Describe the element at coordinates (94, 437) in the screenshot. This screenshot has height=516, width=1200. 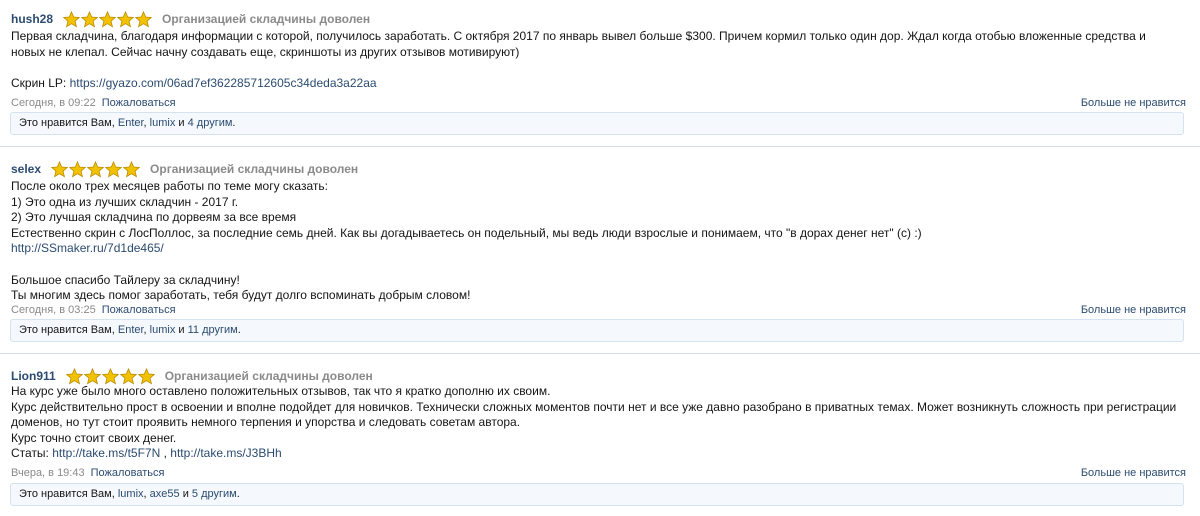
I see `review-text-line: Курс точно стоит своих денег.` at that location.